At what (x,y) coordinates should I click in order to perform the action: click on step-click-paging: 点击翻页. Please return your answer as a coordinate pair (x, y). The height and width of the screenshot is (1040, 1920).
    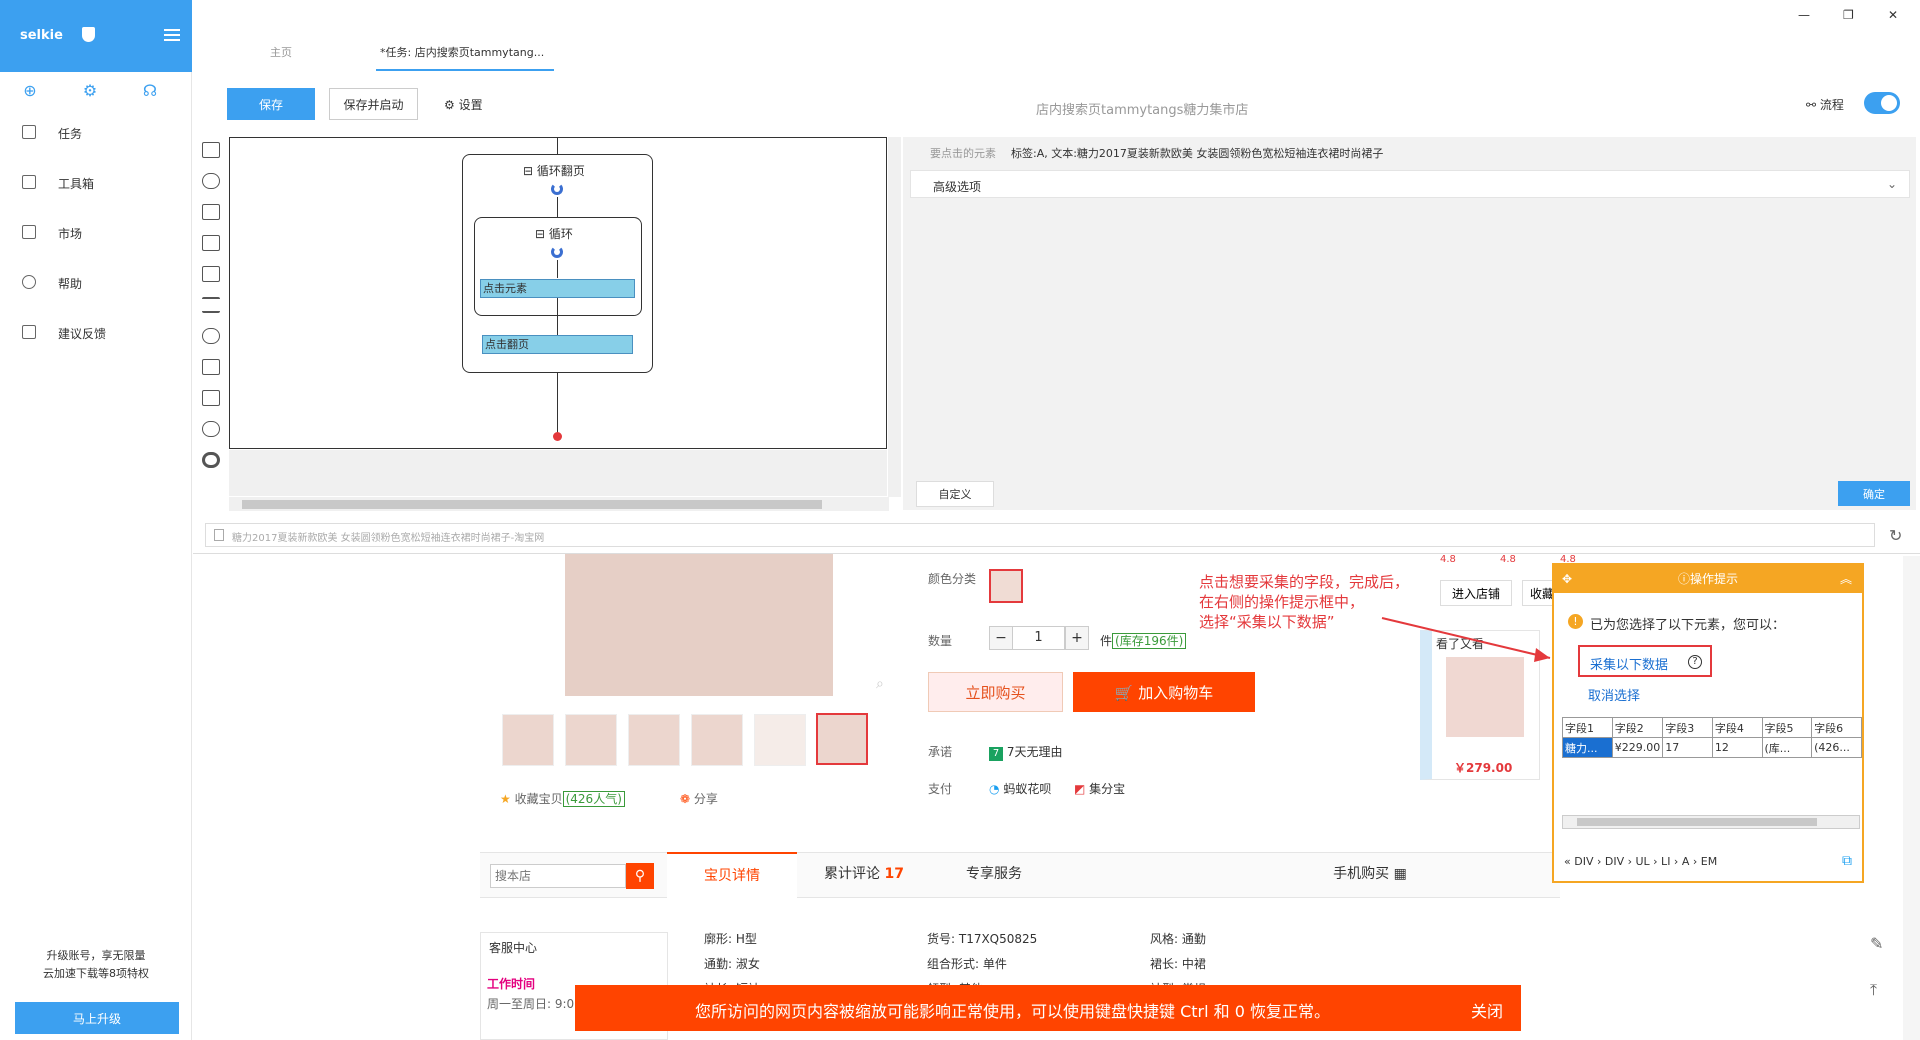
    Looking at the image, I should click on (557, 344).